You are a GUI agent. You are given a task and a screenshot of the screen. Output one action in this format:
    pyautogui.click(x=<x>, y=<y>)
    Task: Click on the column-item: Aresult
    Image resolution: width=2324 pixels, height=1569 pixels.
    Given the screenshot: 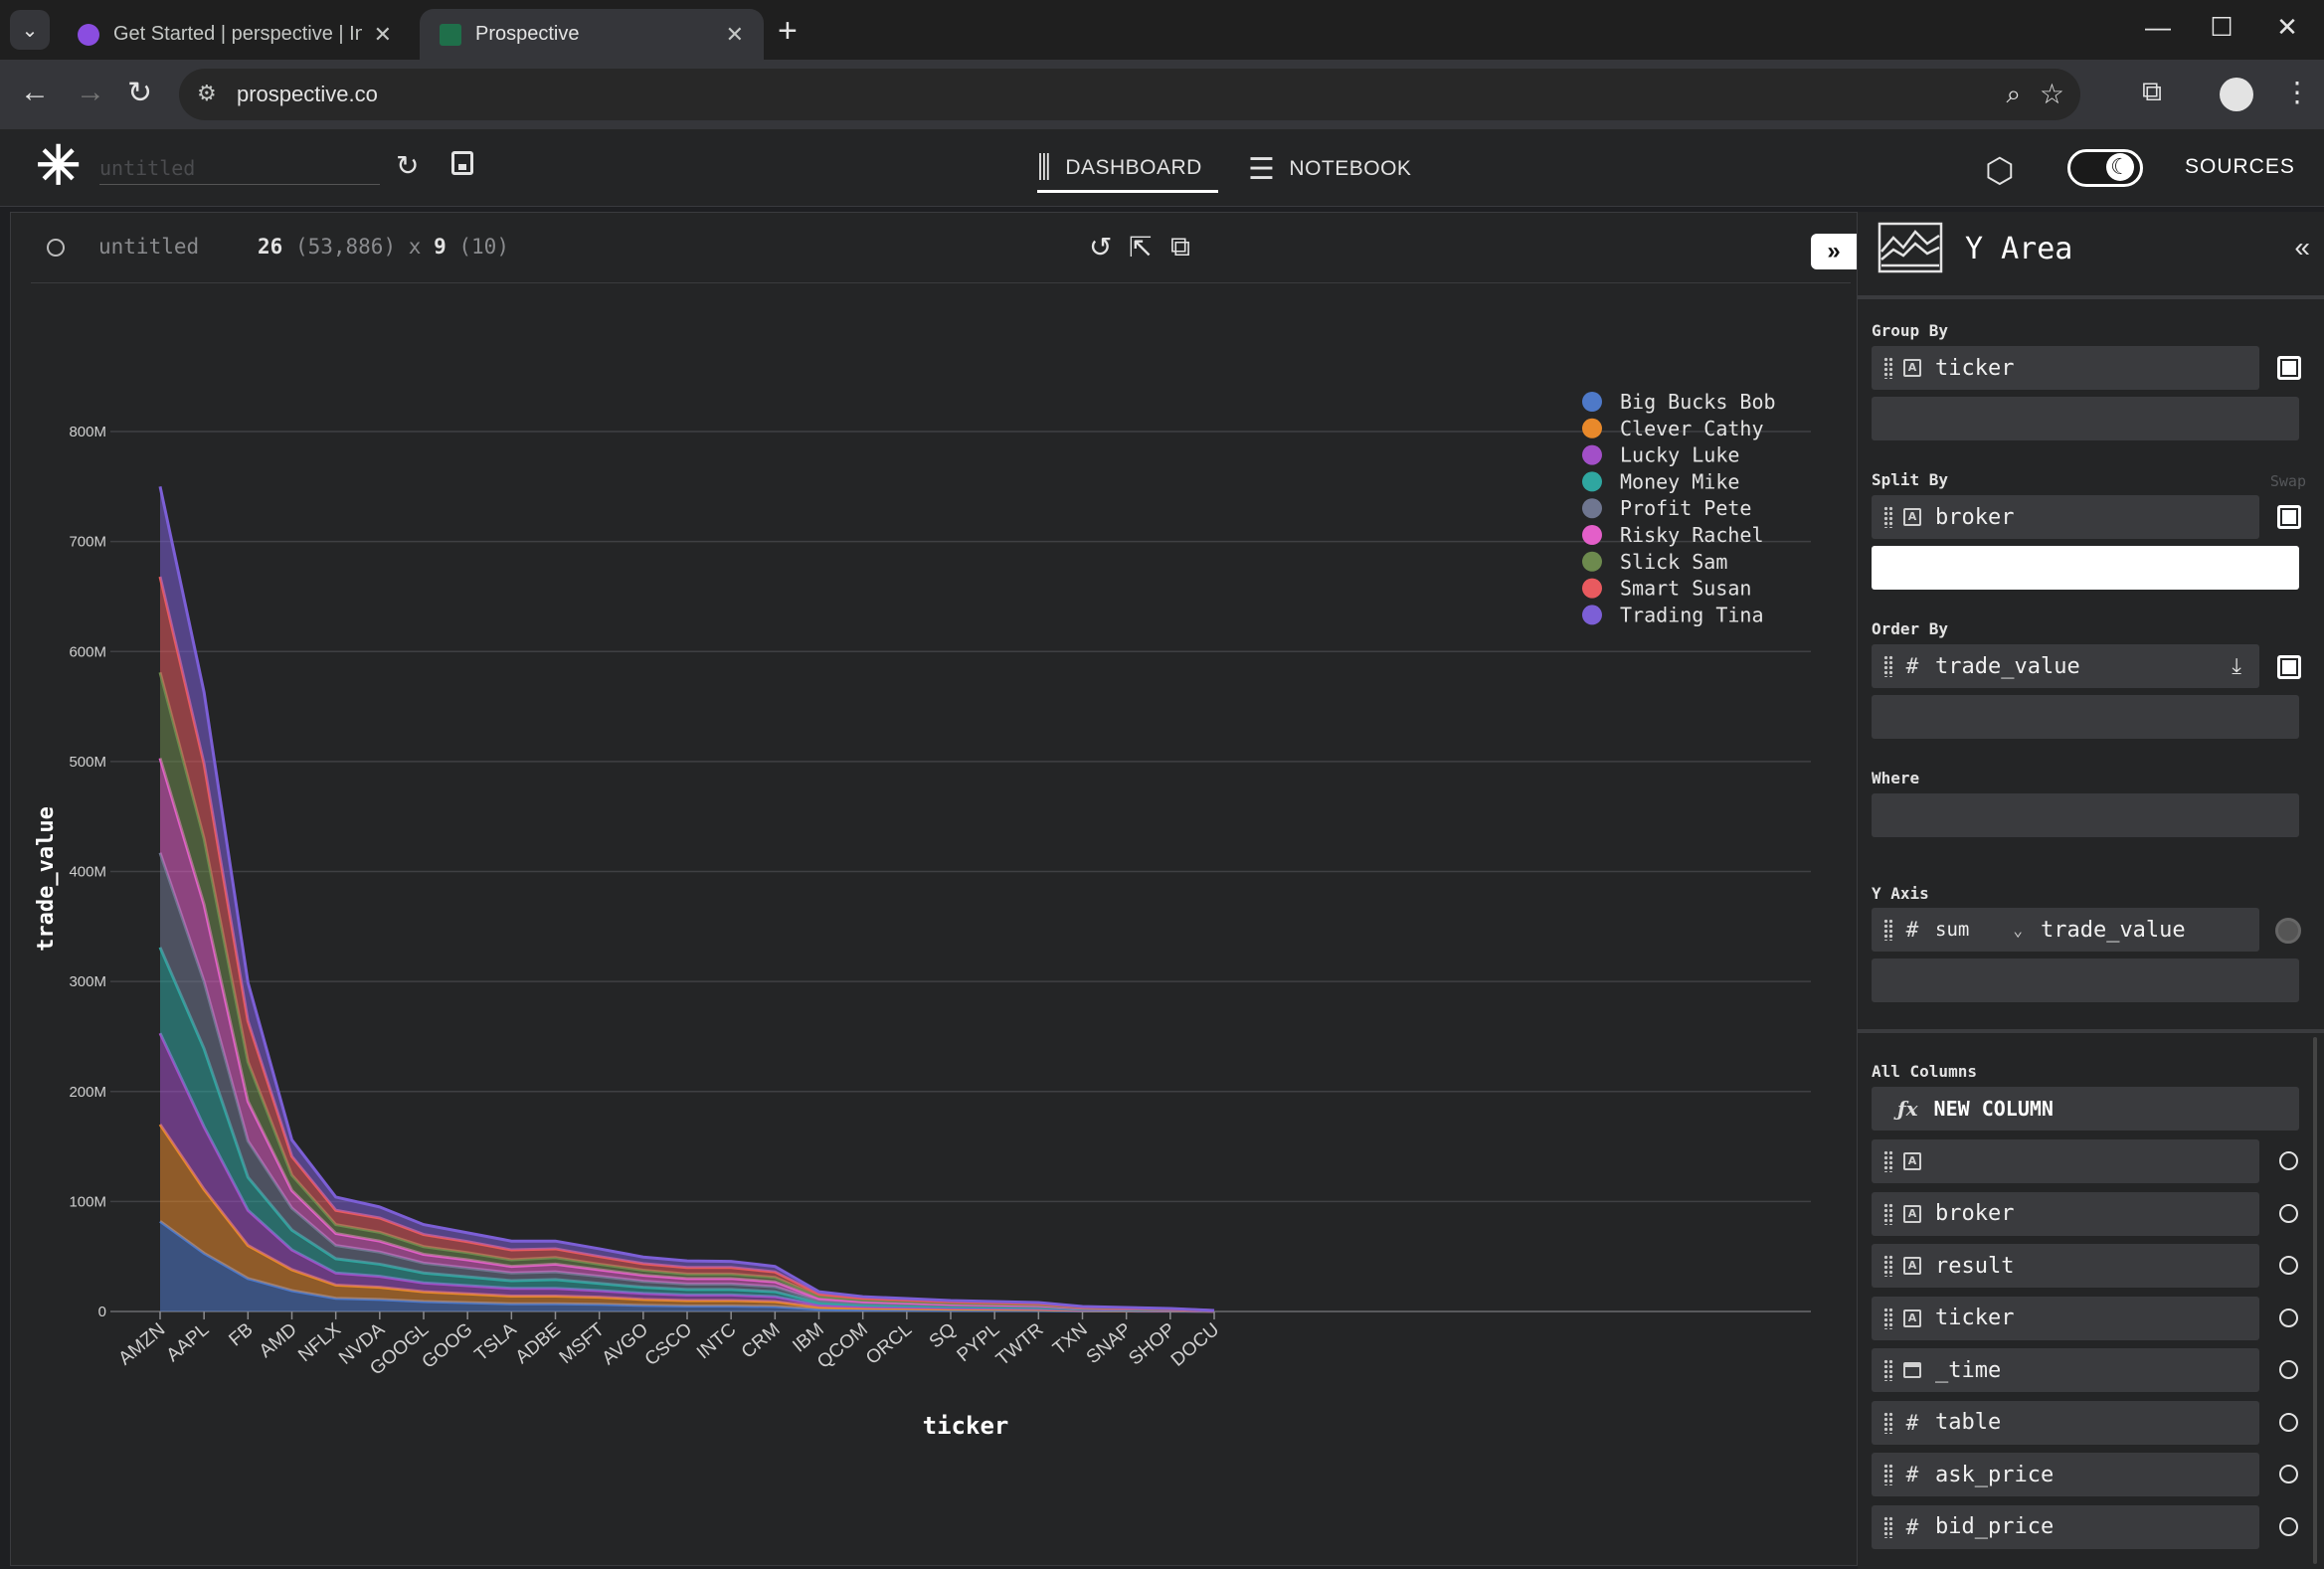 What is the action you would take?
    pyautogui.click(x=2065, y=1266)
    